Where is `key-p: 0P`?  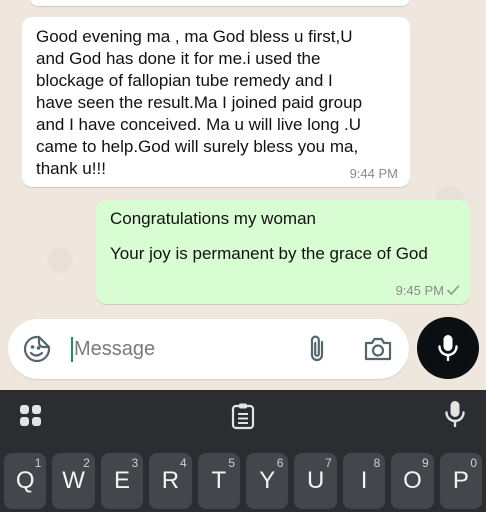
key-p: 0P is located at coordinates (461, 481).